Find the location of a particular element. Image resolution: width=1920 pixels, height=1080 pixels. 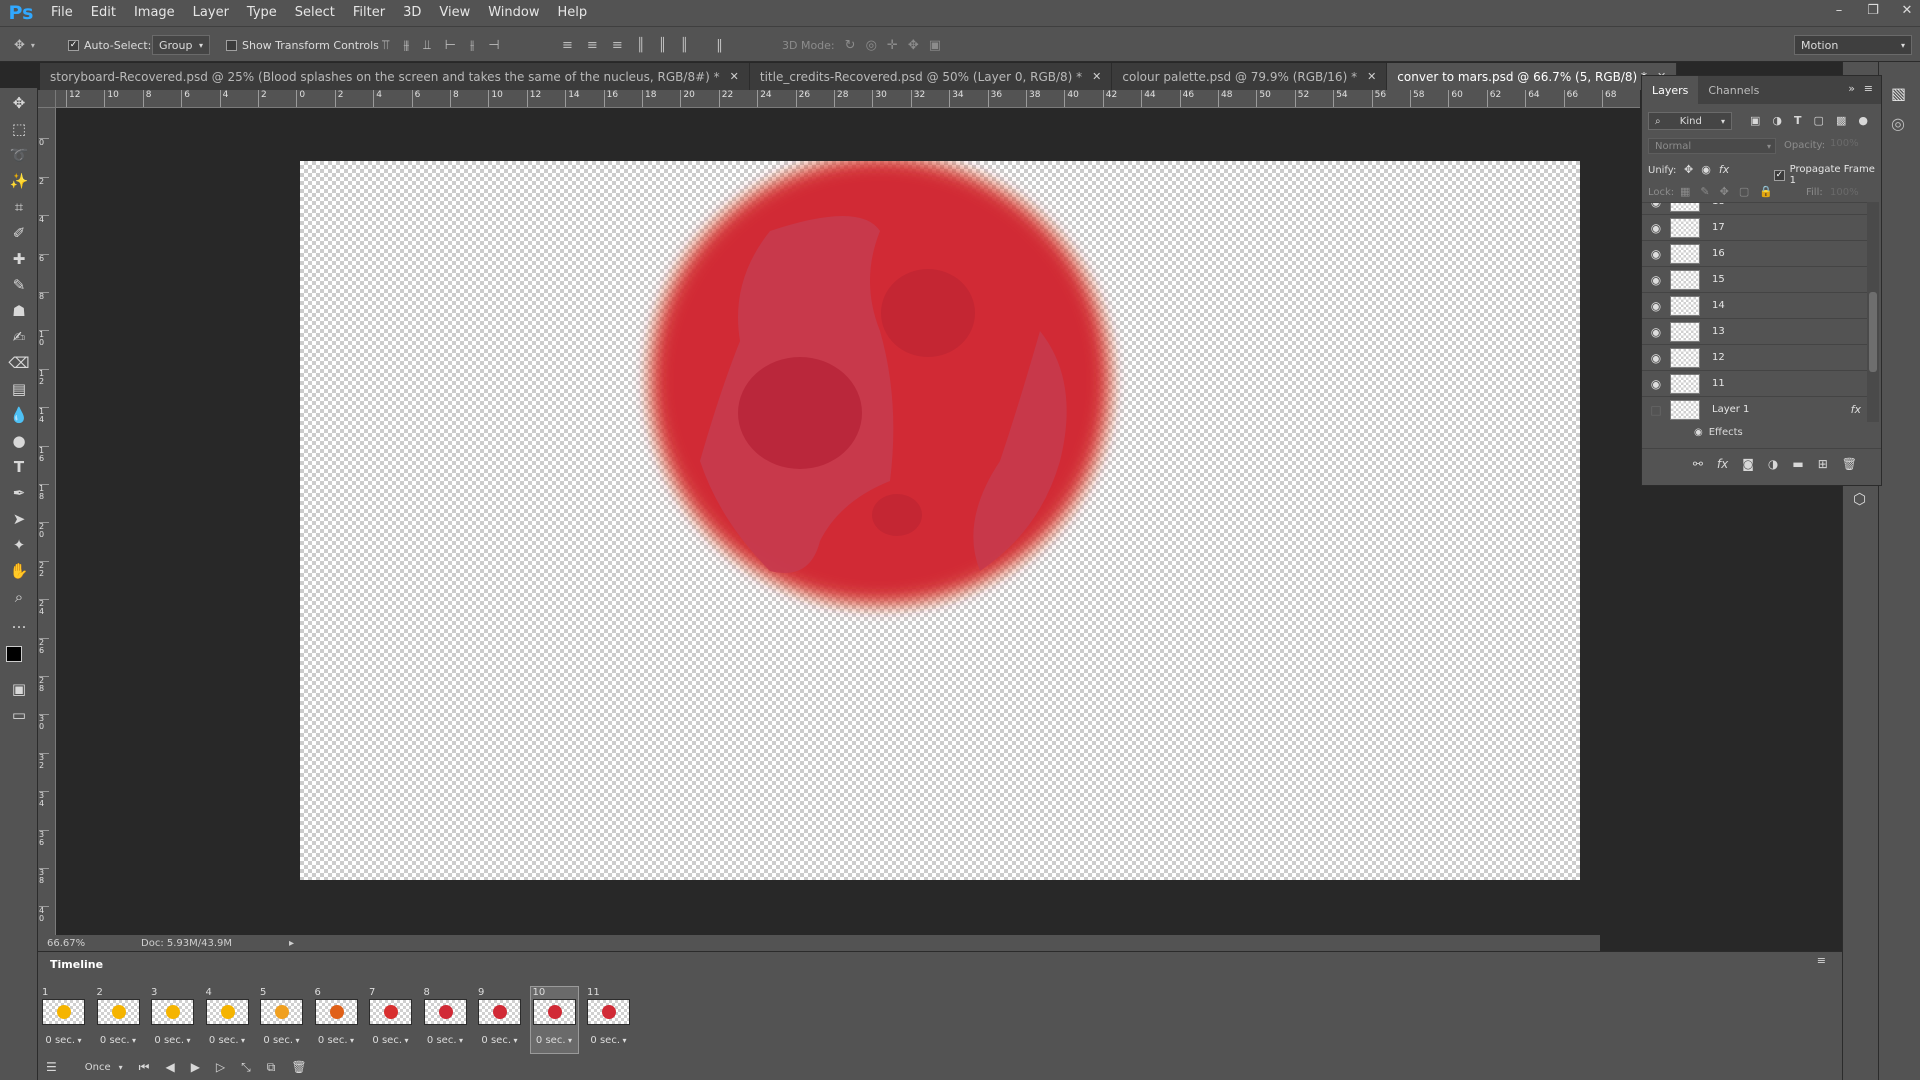

align-left-icon: ⊢ is located at coordinates (450, 45).